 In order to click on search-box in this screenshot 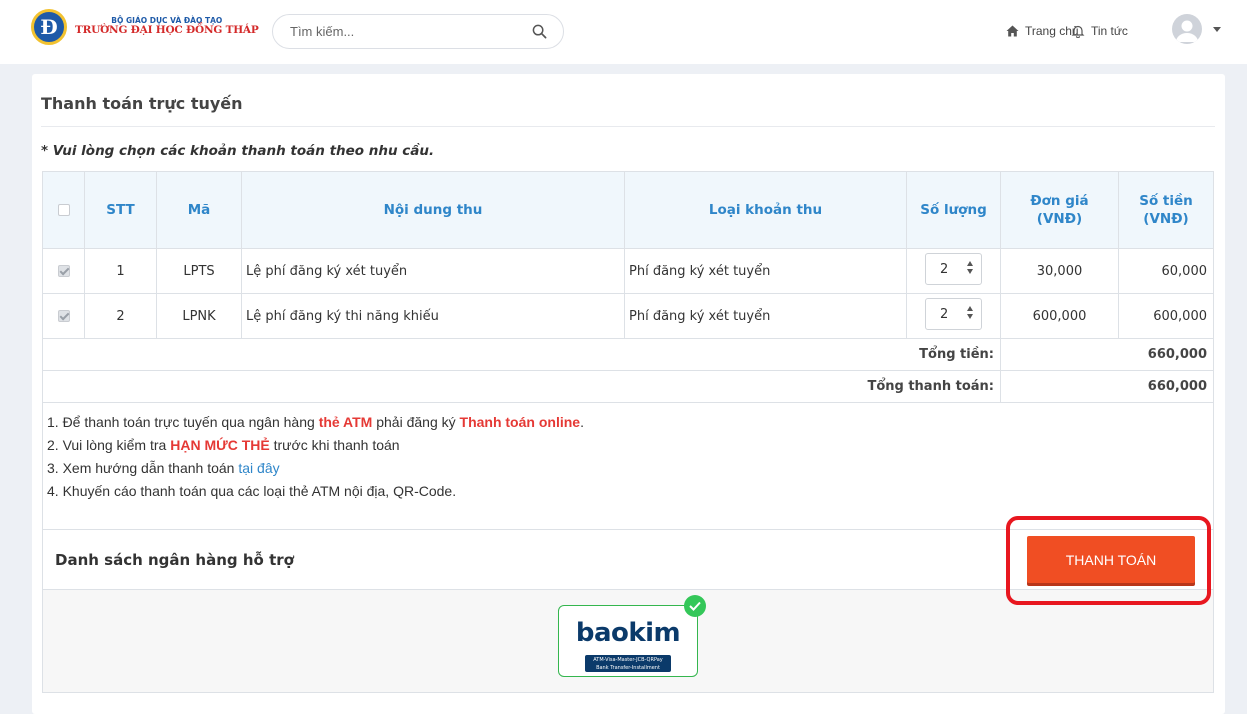, I will do `click(418, 31)`.